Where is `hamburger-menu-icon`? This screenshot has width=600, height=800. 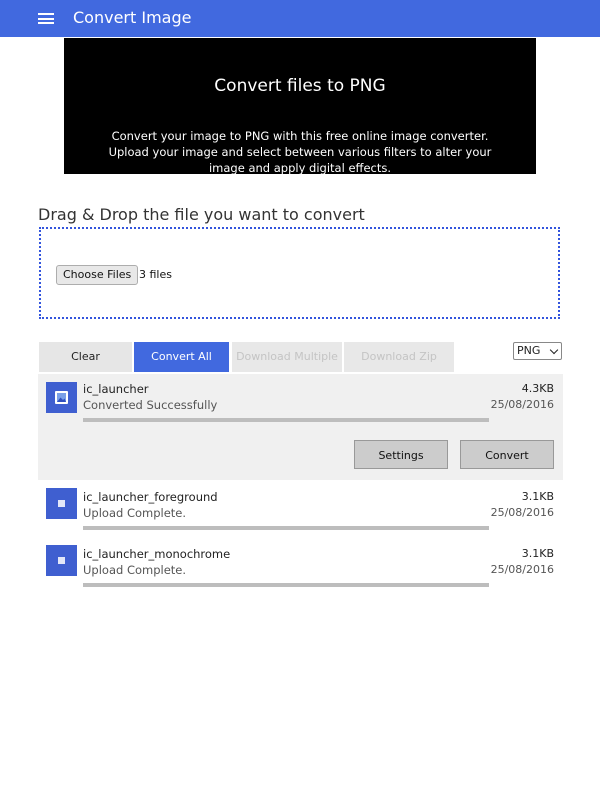 hamburger-menu-icon is located at coordinates (46, 18).